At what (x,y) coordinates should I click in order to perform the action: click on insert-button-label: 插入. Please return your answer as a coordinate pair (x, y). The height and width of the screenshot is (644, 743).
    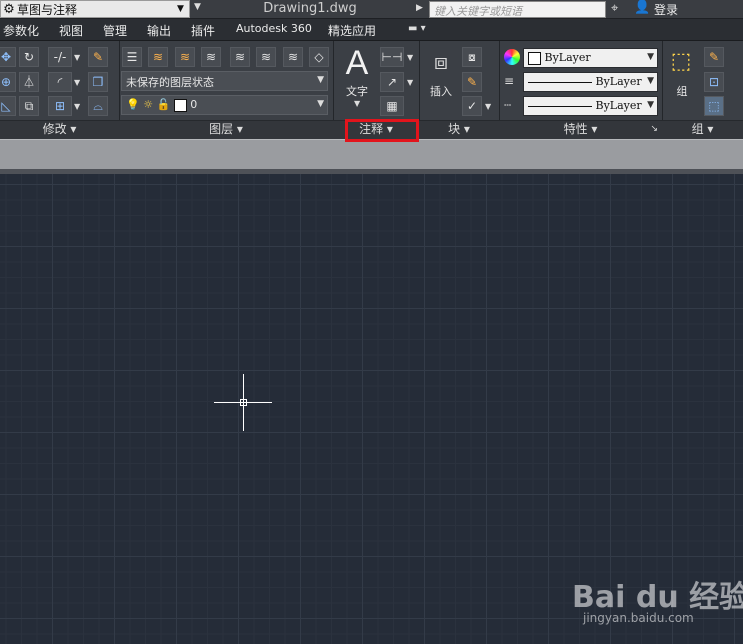
    Looking at the image, I should click on (441, 91).